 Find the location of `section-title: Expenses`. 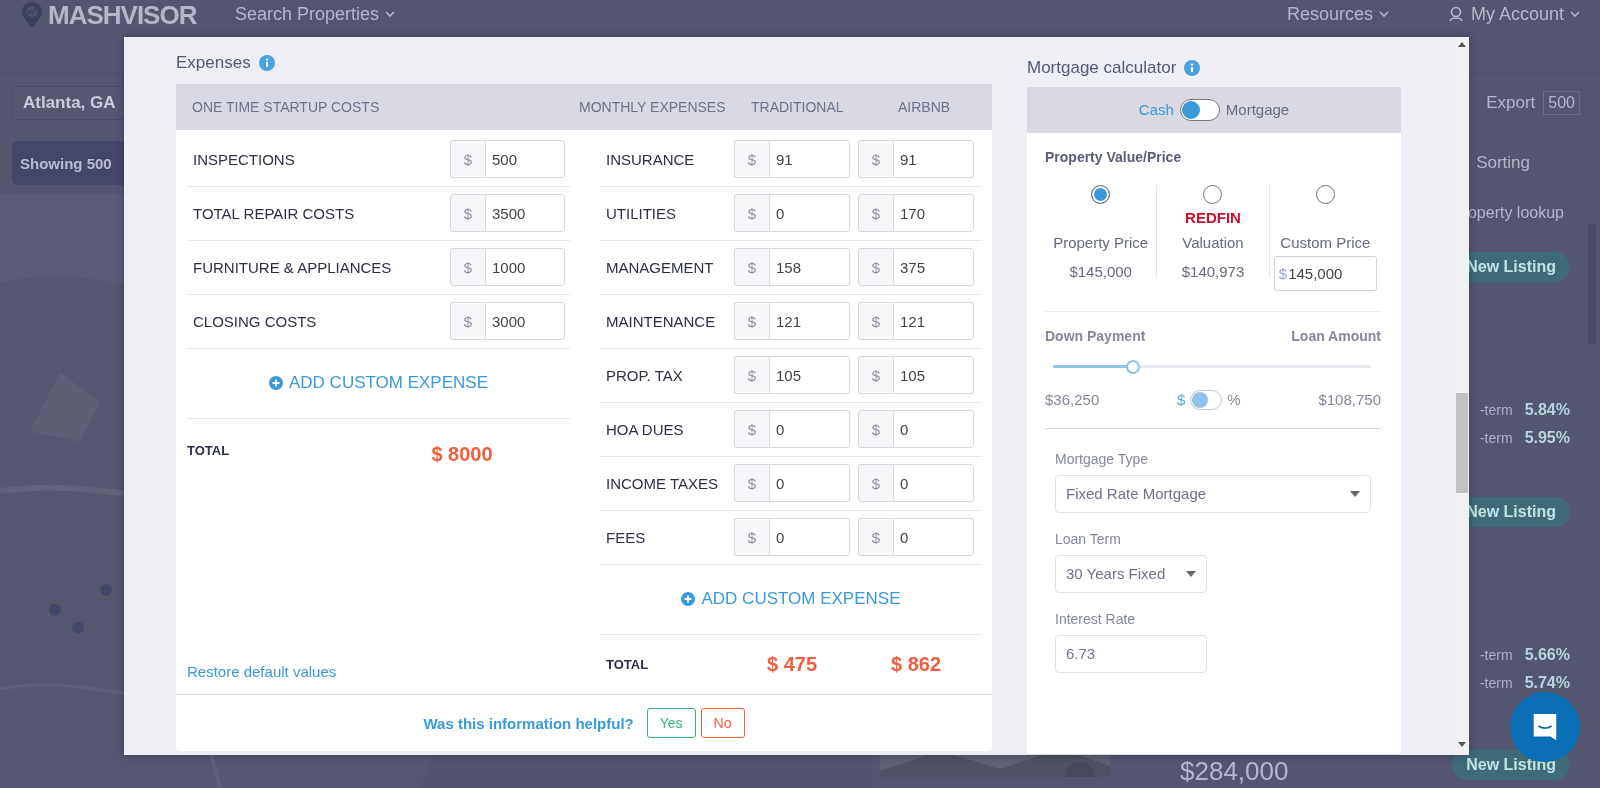

section-title: Expenses is located at coordinates (213, 63).